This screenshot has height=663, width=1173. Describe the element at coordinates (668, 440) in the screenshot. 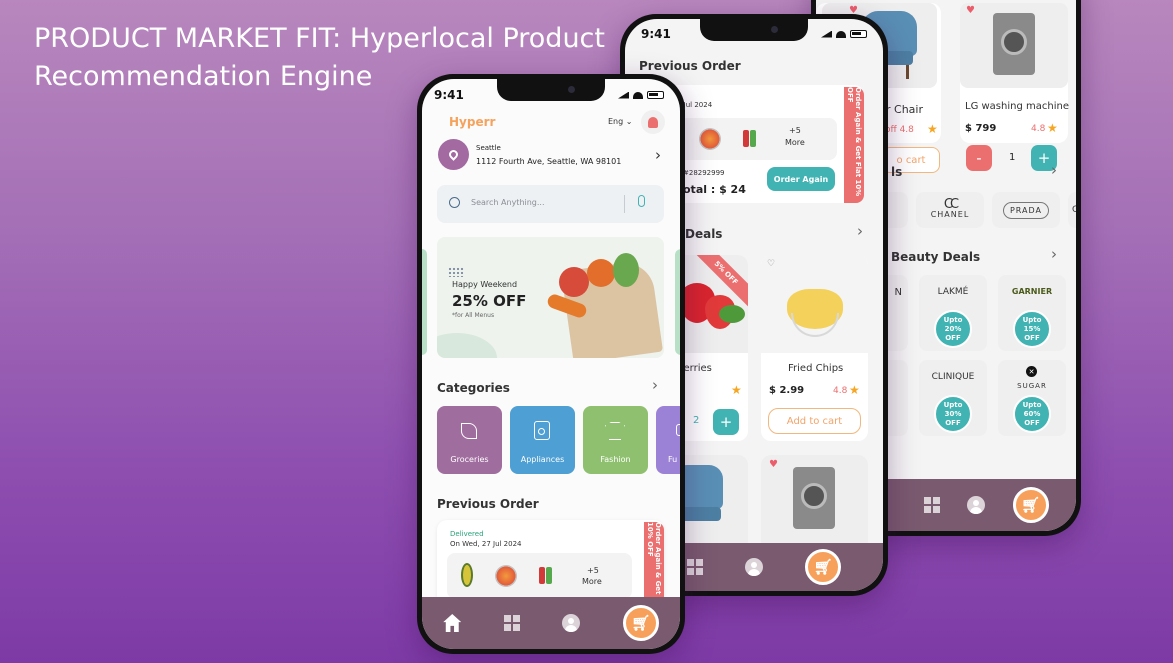

I see `category-furniture: Fu` at that location.